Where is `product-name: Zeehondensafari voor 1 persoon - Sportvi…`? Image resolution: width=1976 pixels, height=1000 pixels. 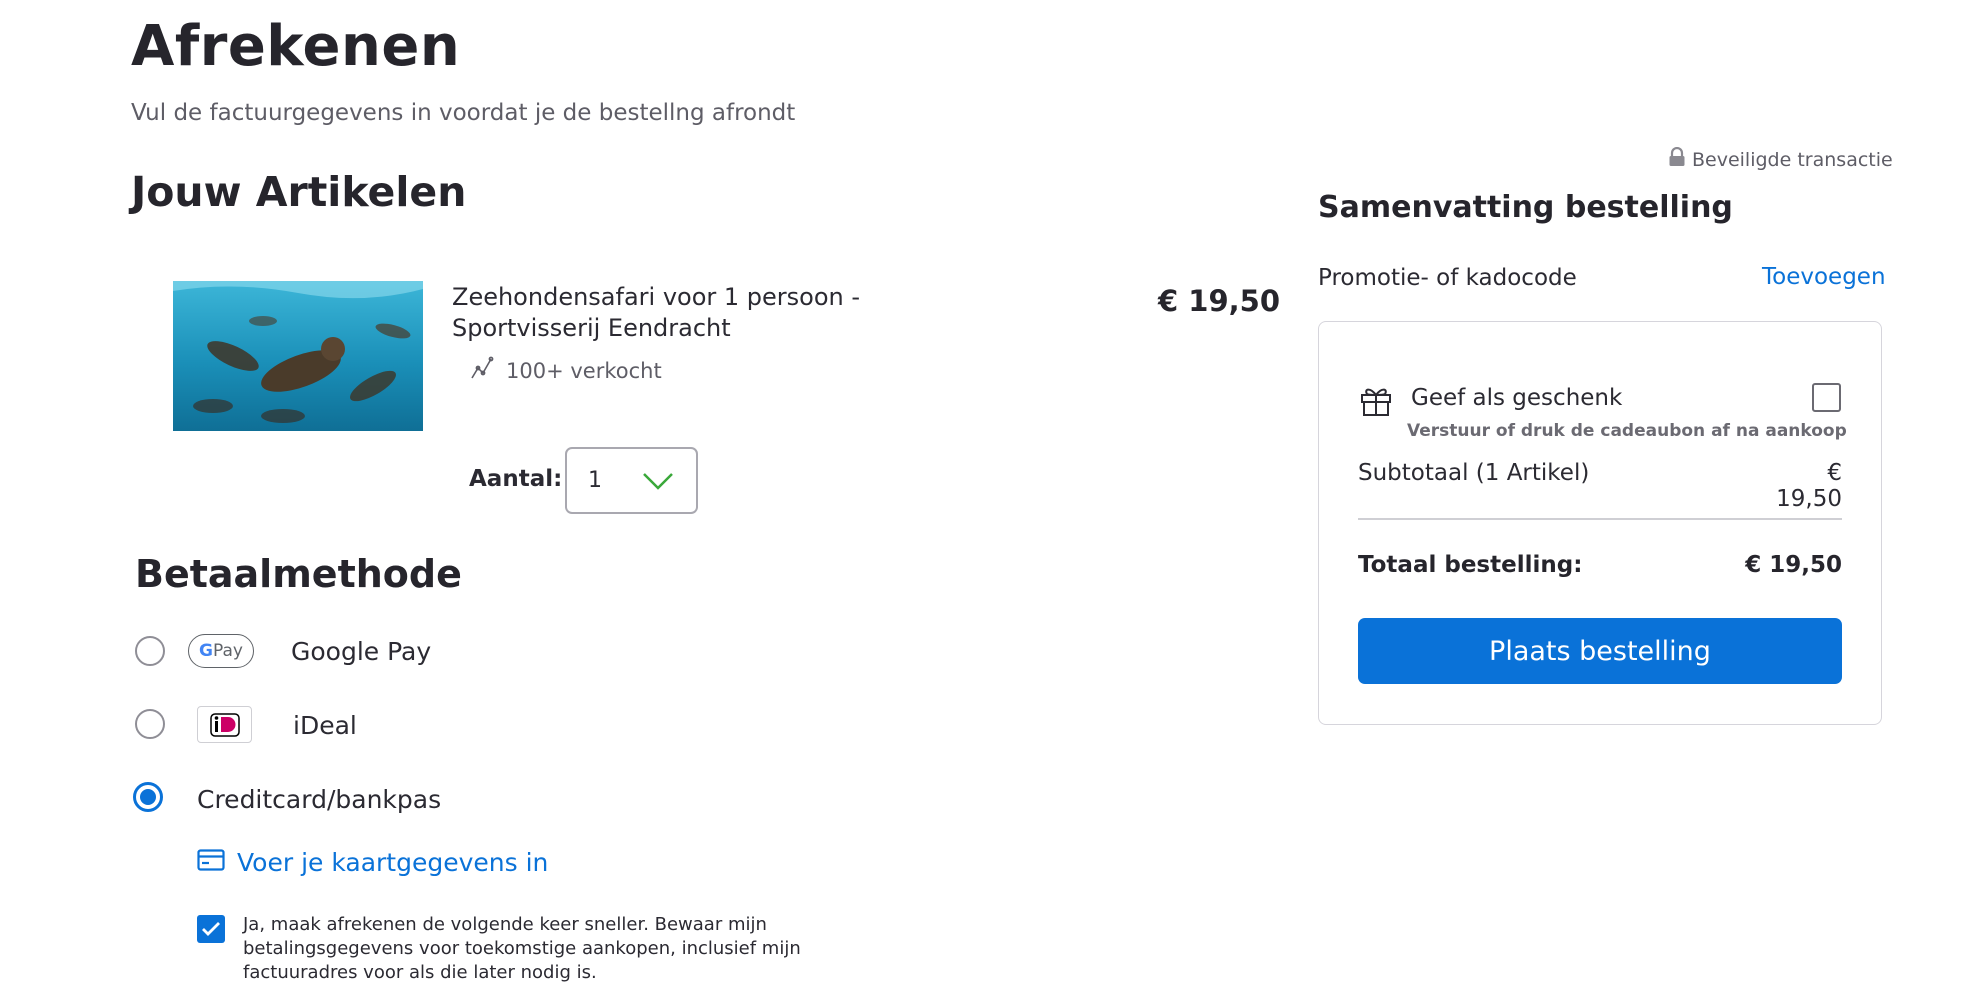
product-name: Zeehondensafari voor 1 persoon - Sportvi… is located at coordinates (662, 313).